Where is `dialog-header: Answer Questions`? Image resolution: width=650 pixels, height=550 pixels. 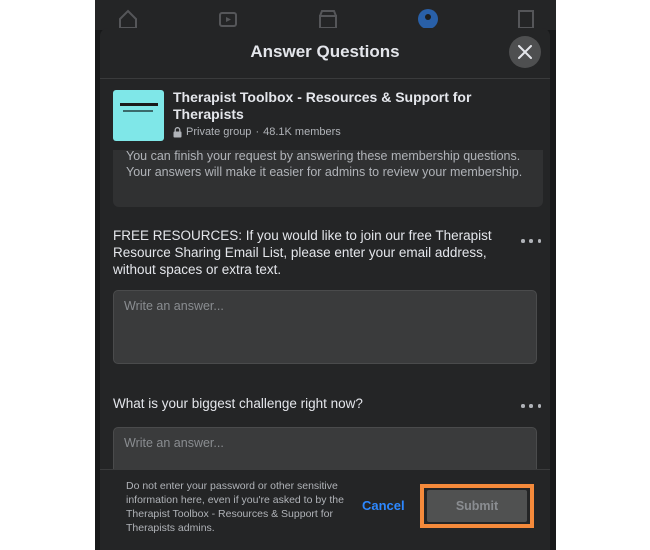
dialog-header: Answer Questions is located at coordinates (325, 53).